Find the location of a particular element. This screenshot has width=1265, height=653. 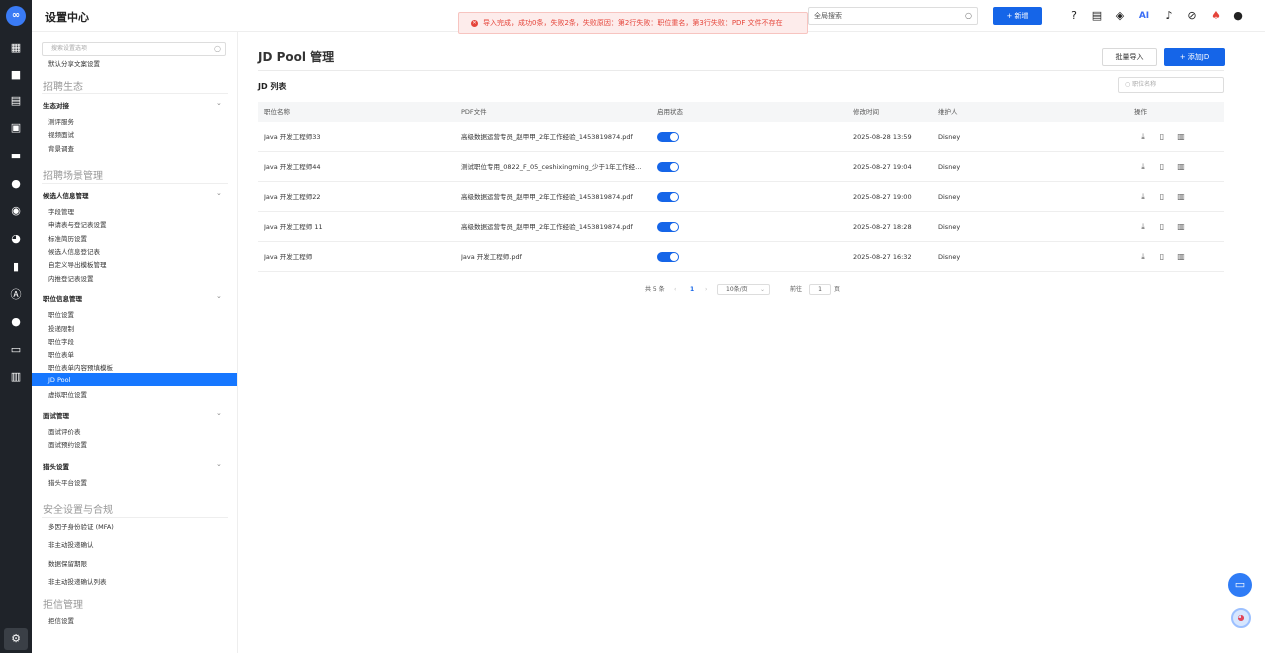

settings-icon: ⚙ is located at coordinates (16, 639).